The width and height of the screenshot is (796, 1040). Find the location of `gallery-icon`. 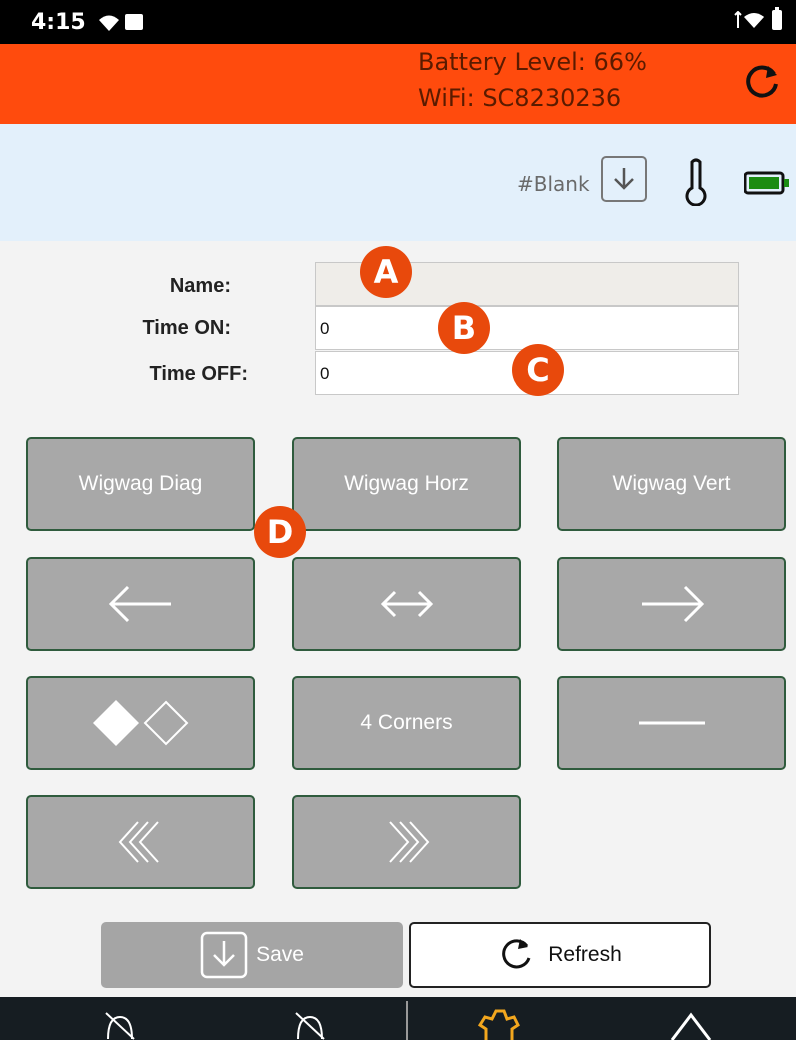

gallery-icon is located at coordinates (134, 22).